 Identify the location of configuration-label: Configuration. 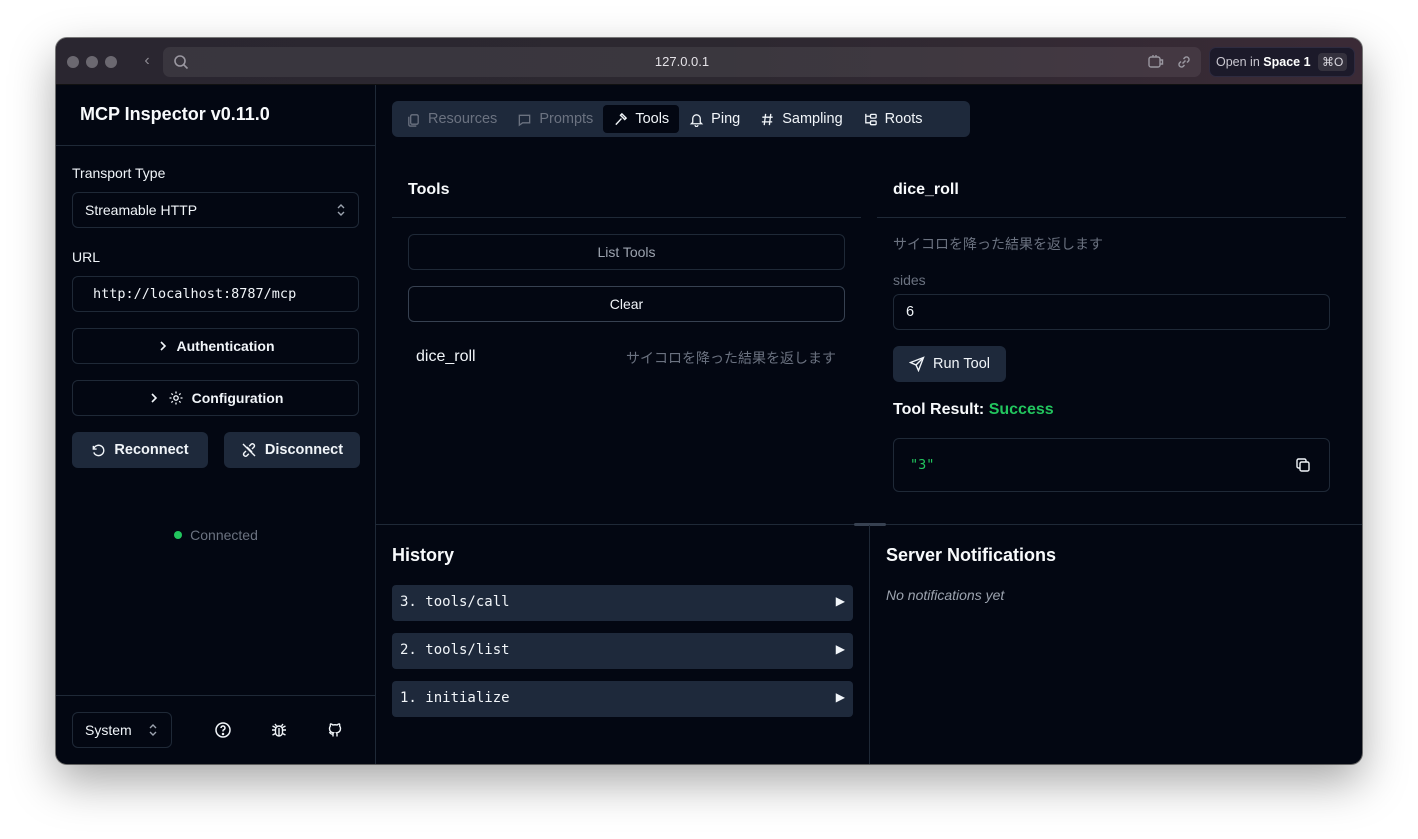
(237, 398).